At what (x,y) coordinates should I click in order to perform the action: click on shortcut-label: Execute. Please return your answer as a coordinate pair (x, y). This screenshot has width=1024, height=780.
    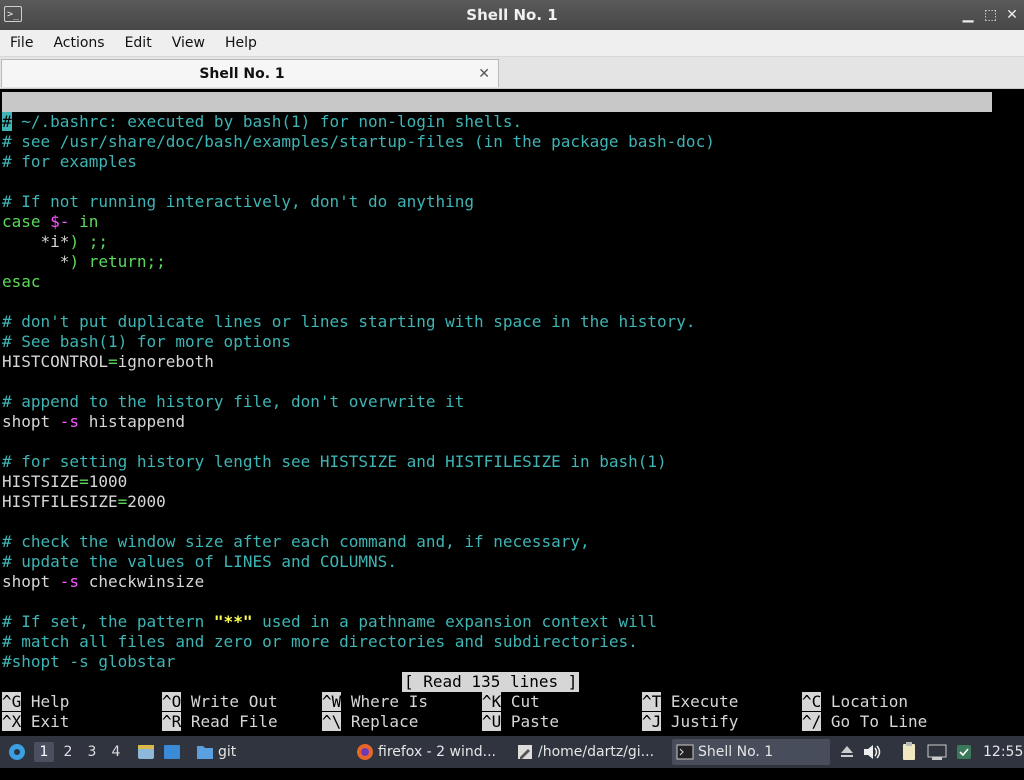
    Looking at the image, I should click on (700, 701).